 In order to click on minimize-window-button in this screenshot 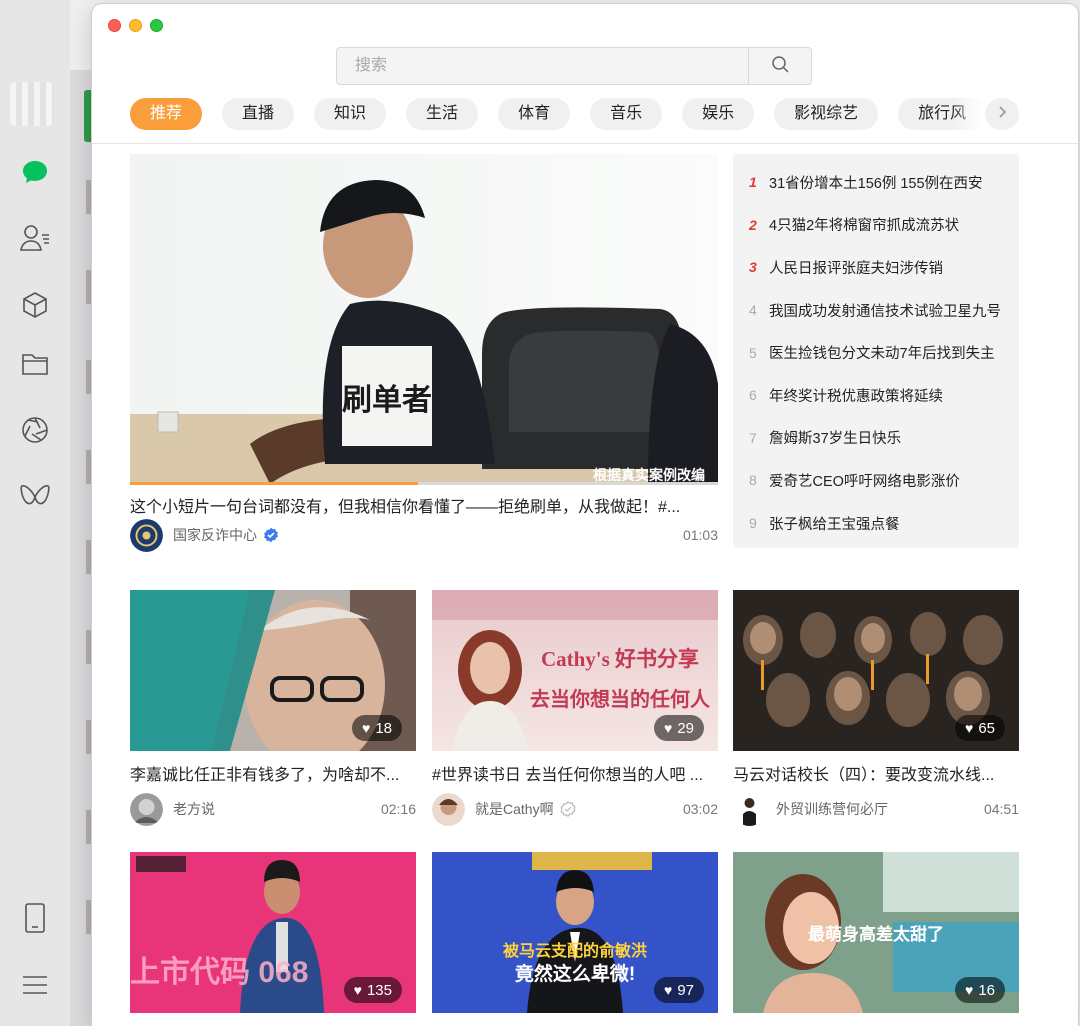, I will do `click(135, 25)`.